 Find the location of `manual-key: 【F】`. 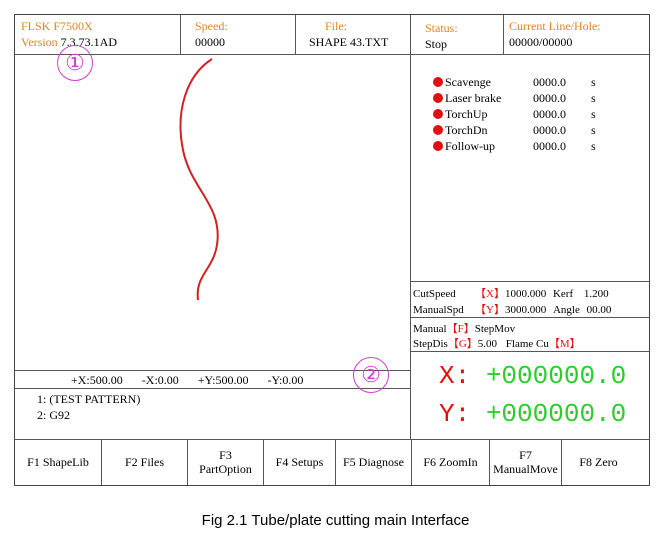

manual-key: 【F】 is located at coordinates (461, 329).